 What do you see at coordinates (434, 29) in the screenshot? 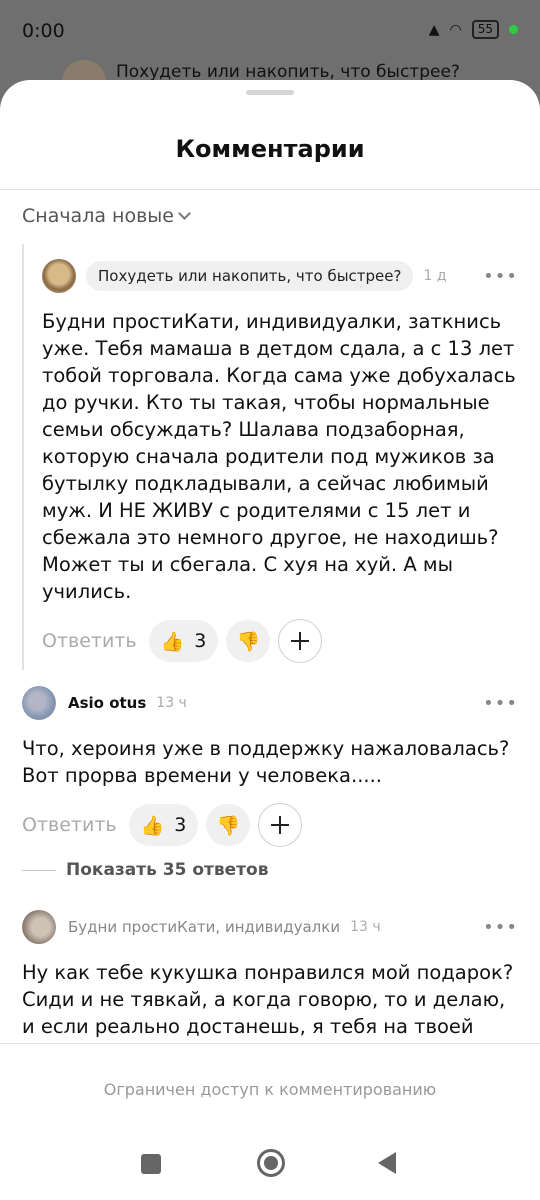
I see `signal-icon: ▲` at bounding box center [434, 29].